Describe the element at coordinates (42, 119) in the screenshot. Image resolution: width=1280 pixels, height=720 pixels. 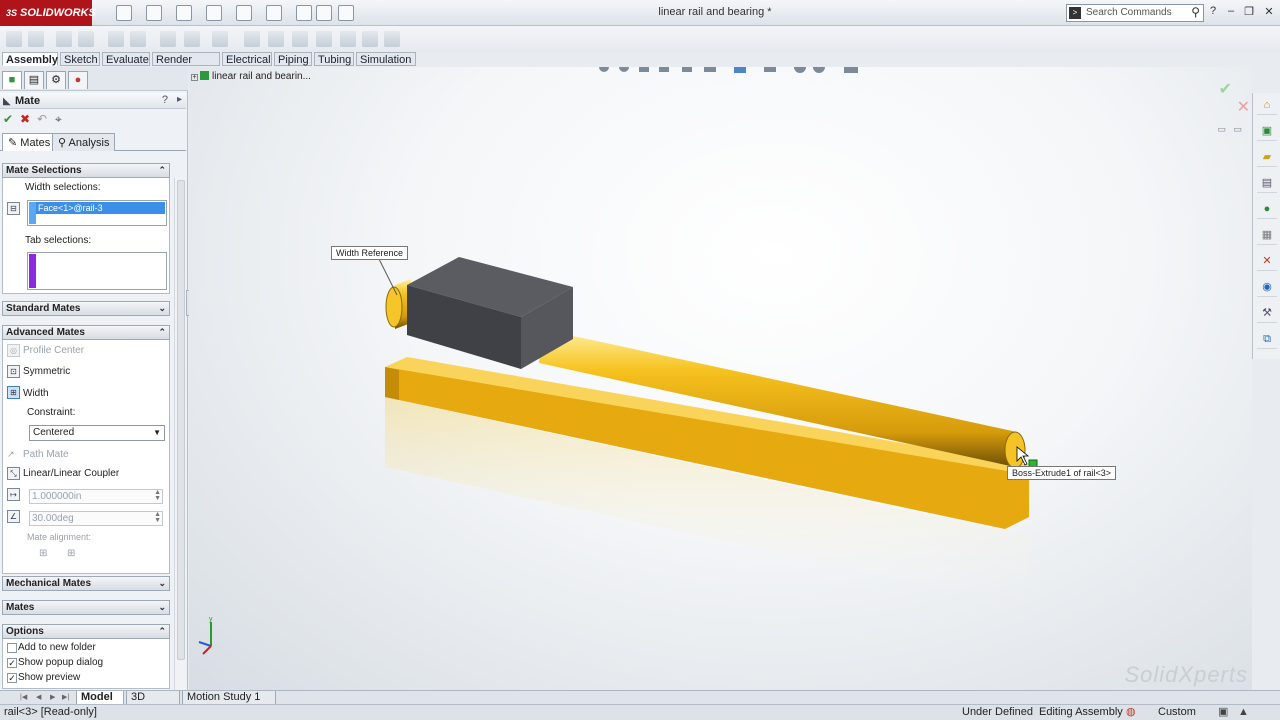
I see `undo-button: ↶` at that location.